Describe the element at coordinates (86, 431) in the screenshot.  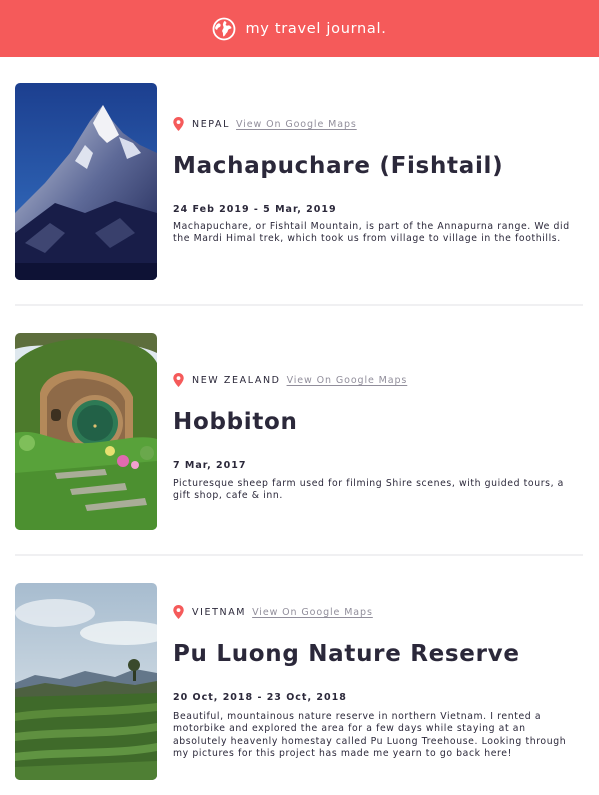
I see `hobbit-hole-photo` at that location.